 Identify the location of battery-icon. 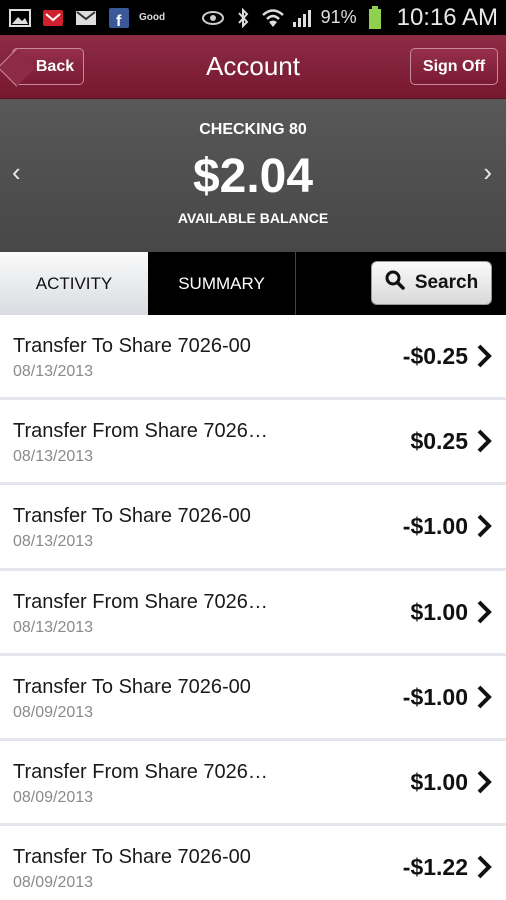
(375, 17).